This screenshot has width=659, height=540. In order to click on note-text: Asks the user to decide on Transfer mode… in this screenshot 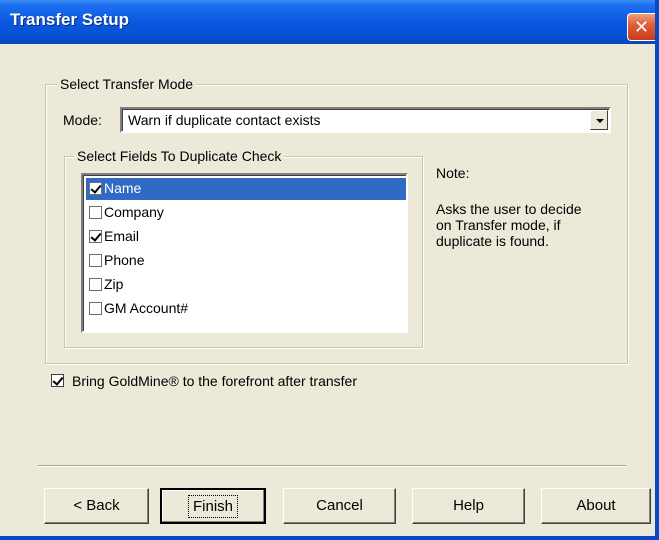, I will do `click(509, 225)`.